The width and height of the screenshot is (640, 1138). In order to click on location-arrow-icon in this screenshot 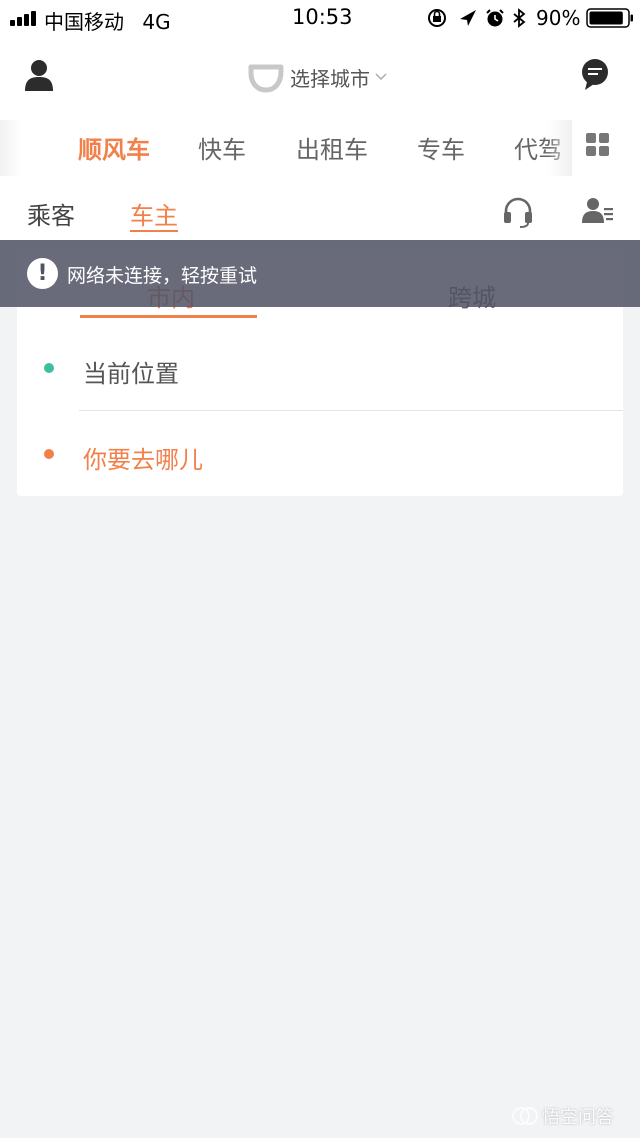, I will do `click(468, 18)`.